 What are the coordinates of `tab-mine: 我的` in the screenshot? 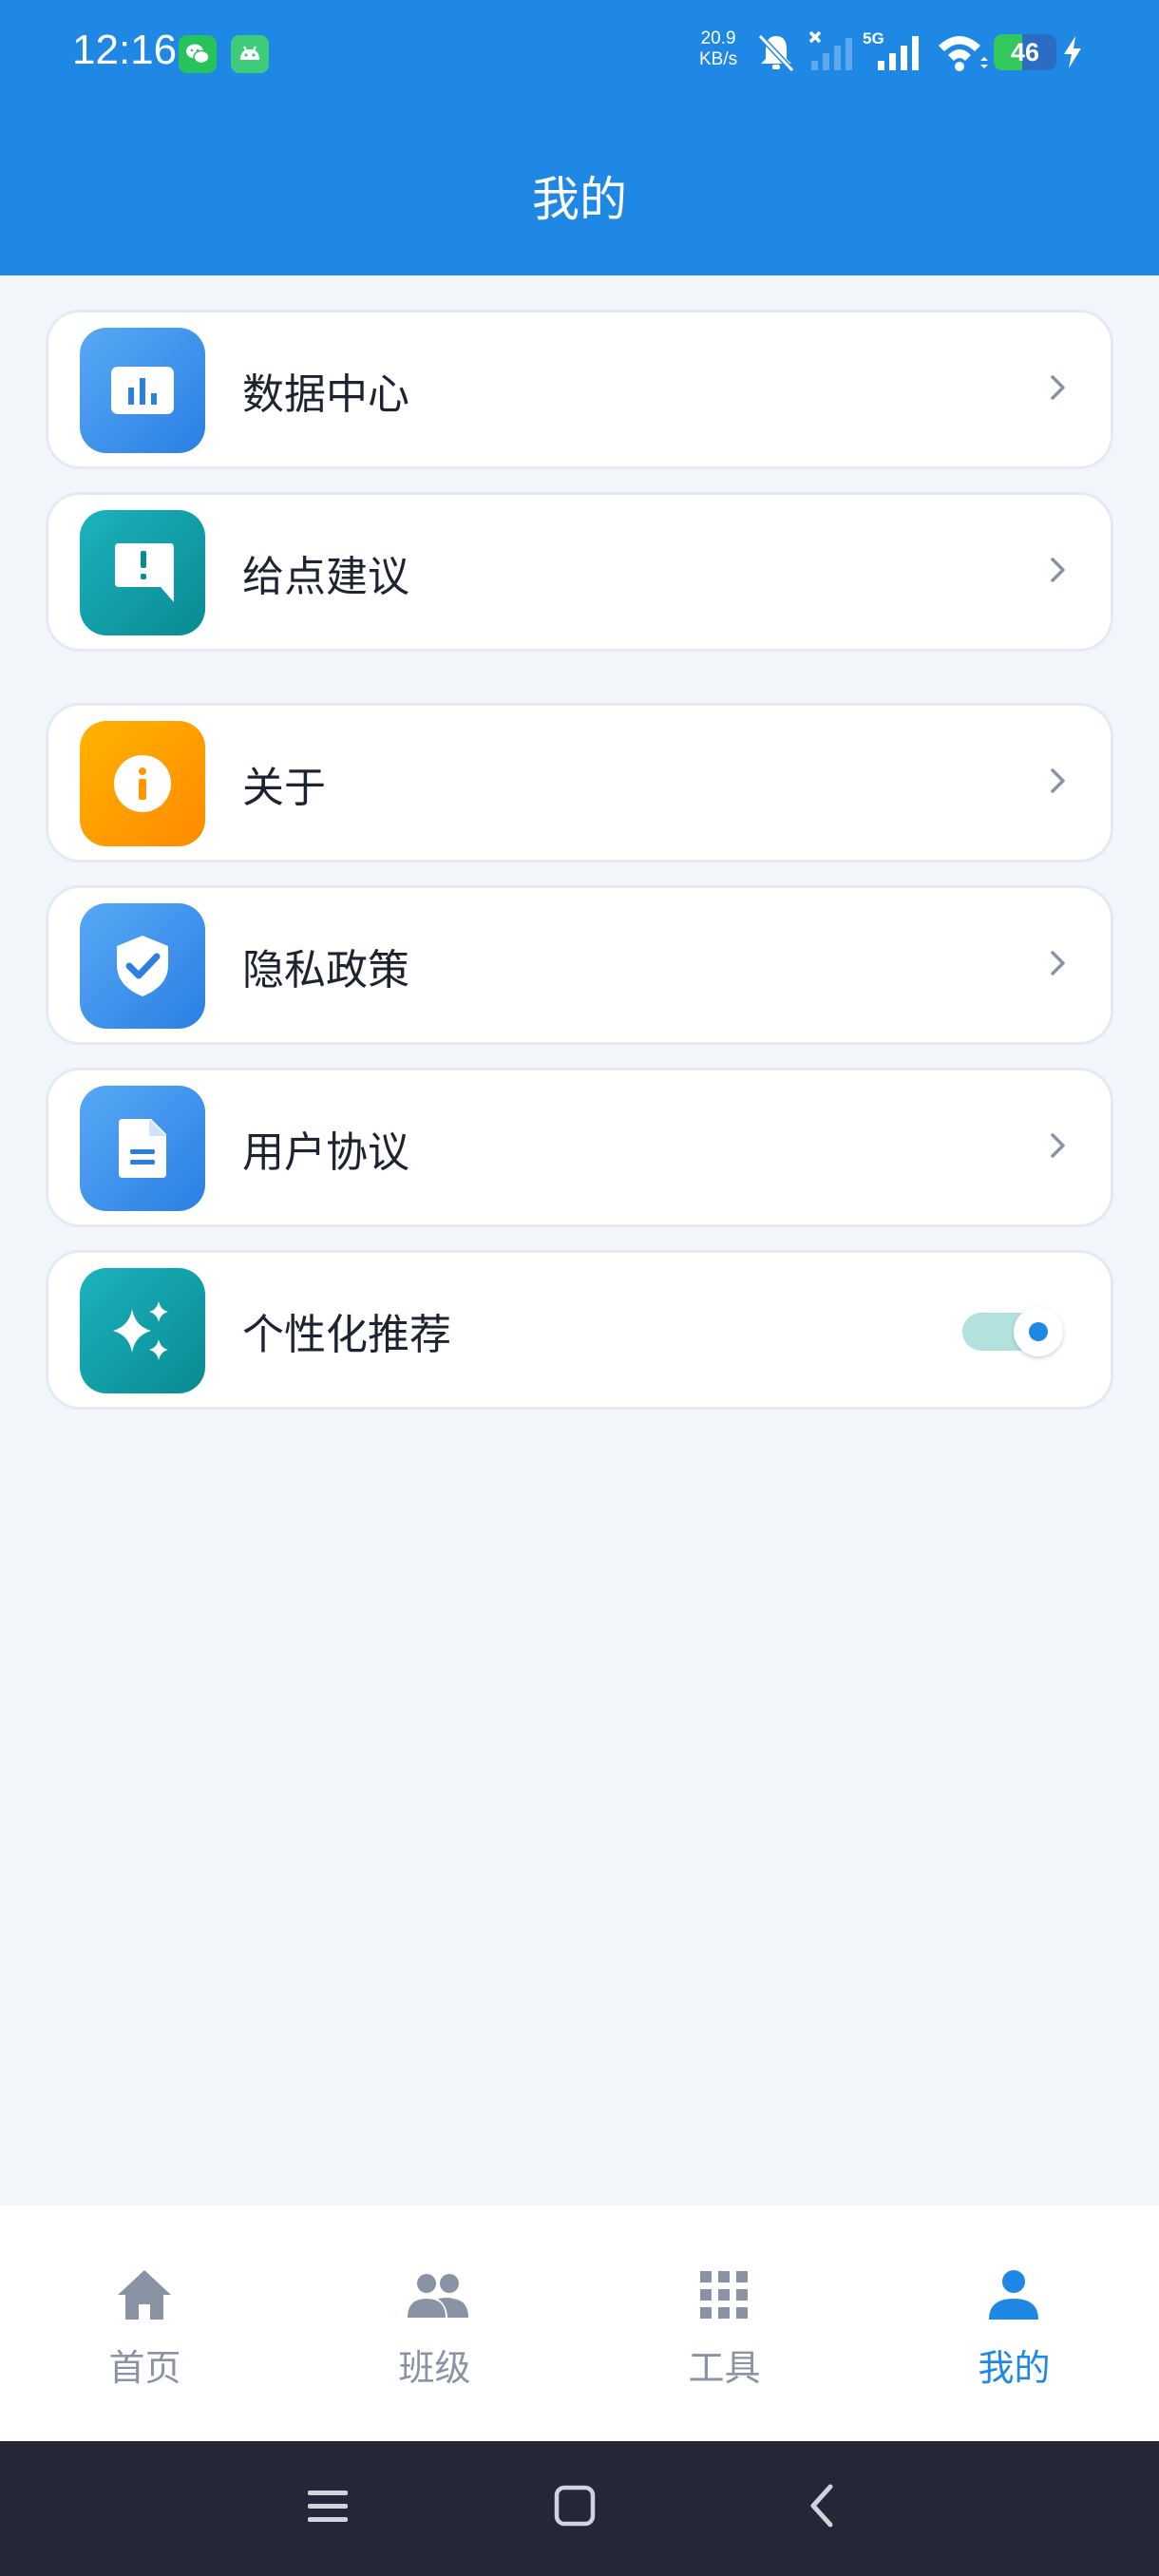 It's located at (1014, 2323).